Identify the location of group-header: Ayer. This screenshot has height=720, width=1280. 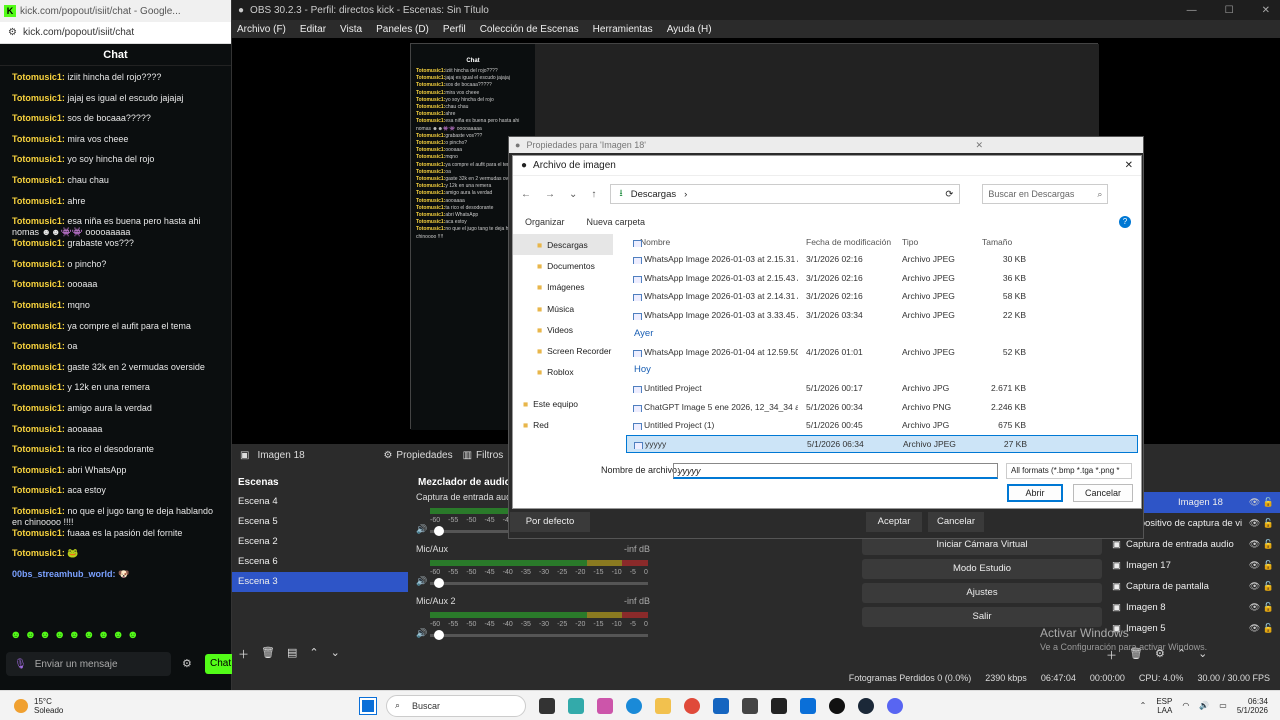
(882, 333).